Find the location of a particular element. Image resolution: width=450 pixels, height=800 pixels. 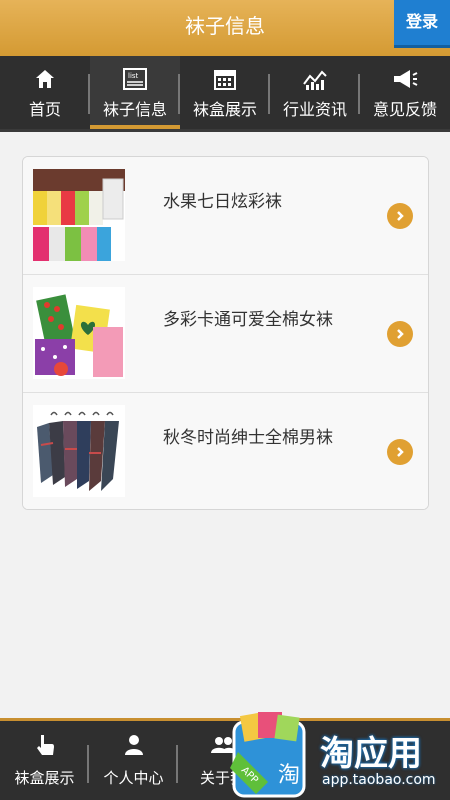

calendar-icon is located at coordinates (225, 80).